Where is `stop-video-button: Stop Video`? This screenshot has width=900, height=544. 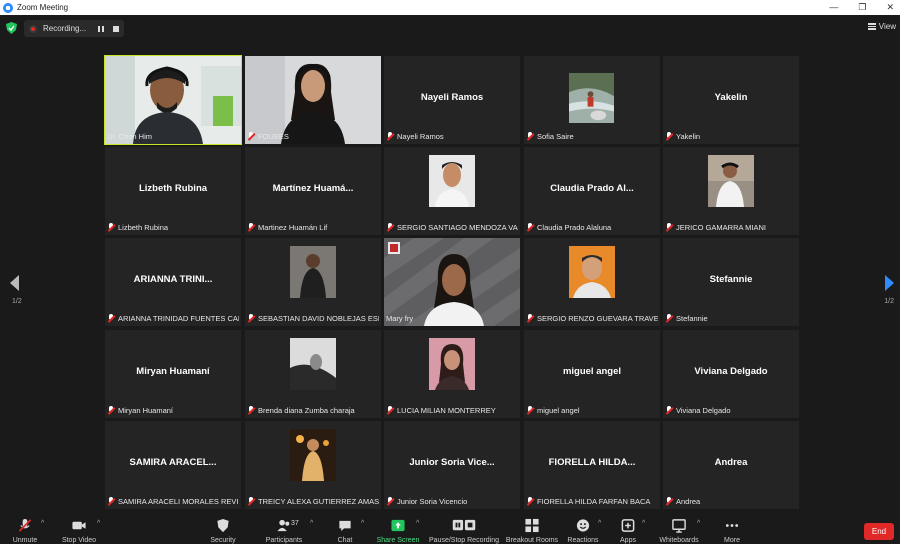
stop-video-button: Stop Video is located at coordinates (79, 529).